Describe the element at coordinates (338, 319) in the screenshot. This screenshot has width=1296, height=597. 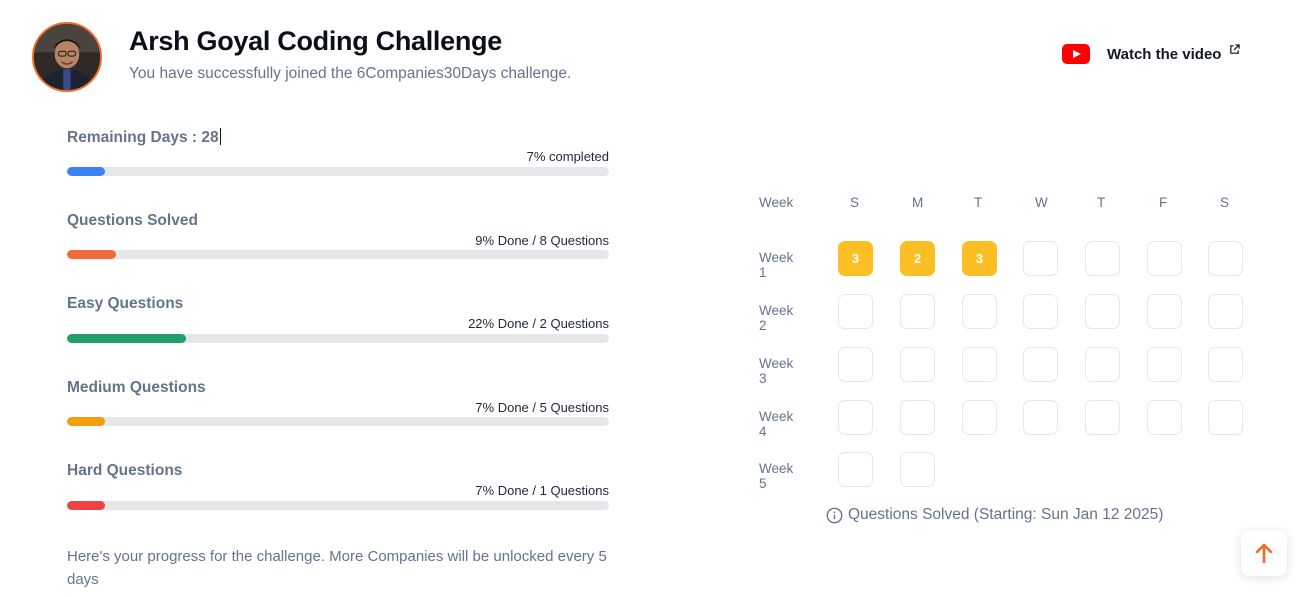
I see `easy-questions-metric: Easy Questions 22% Done / 2 Questions` at that location.